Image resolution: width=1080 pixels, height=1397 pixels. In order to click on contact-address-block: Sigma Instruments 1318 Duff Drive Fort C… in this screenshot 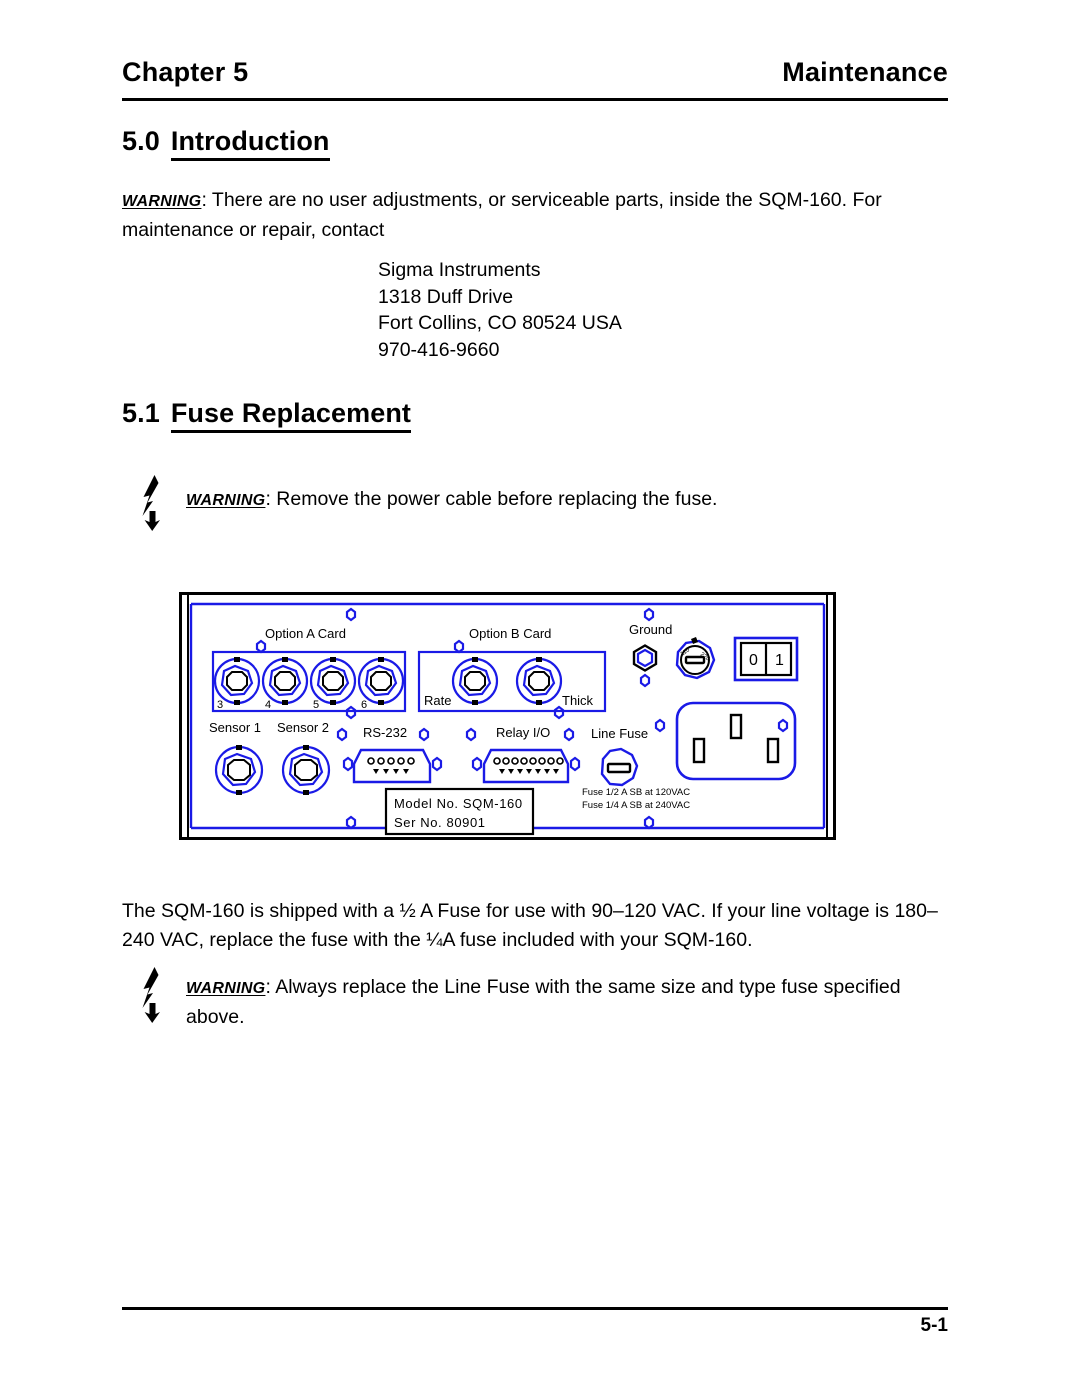, I will do `click(500, 310)`.